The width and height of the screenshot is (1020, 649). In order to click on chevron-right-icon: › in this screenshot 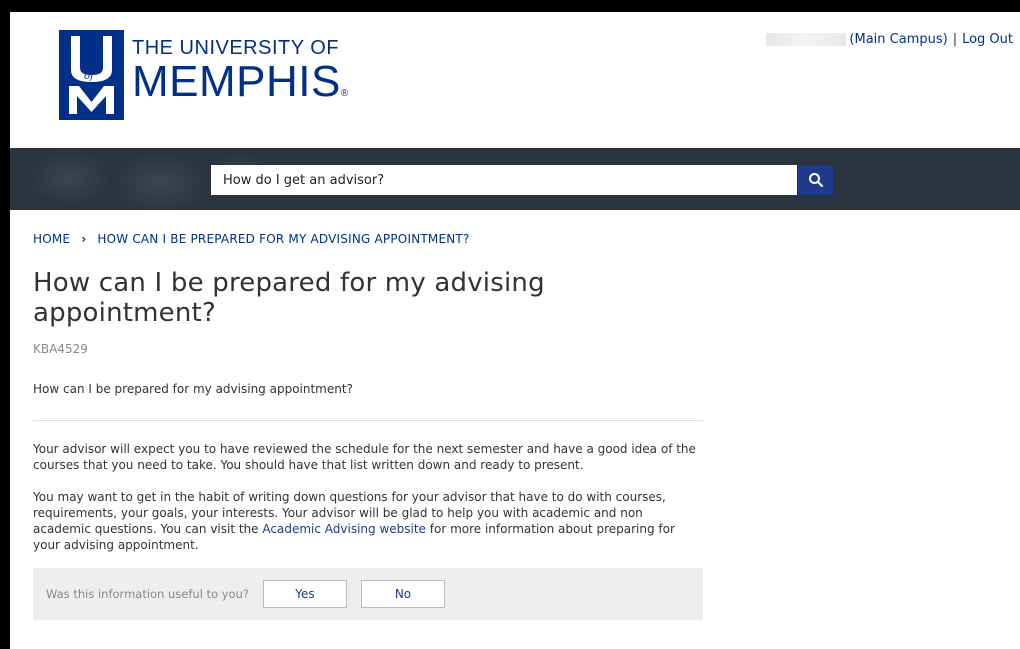, I will do `click(84, 239)`.